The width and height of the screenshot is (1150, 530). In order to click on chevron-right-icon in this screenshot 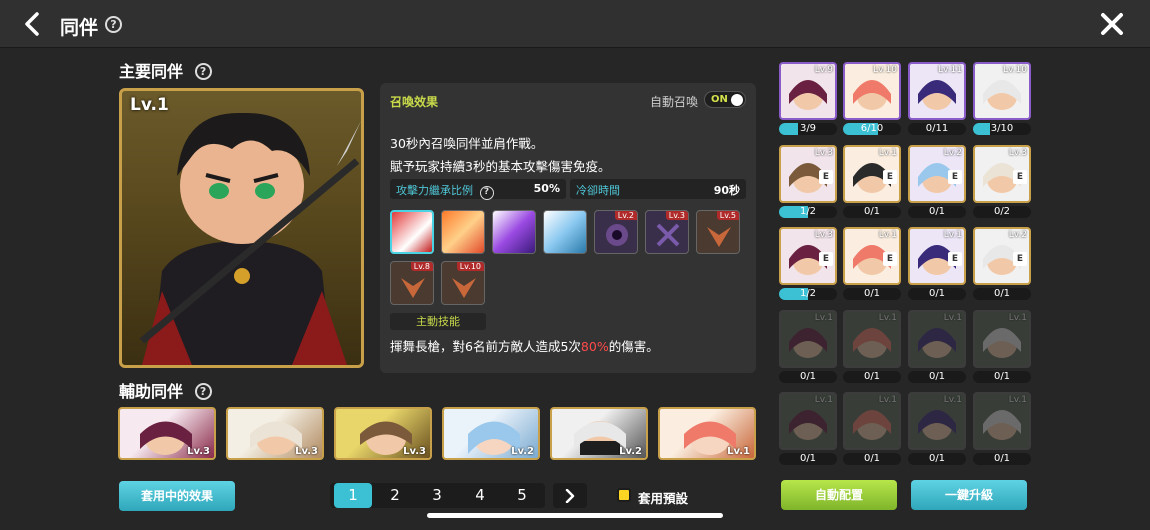, I will do `click(570, 496)`.